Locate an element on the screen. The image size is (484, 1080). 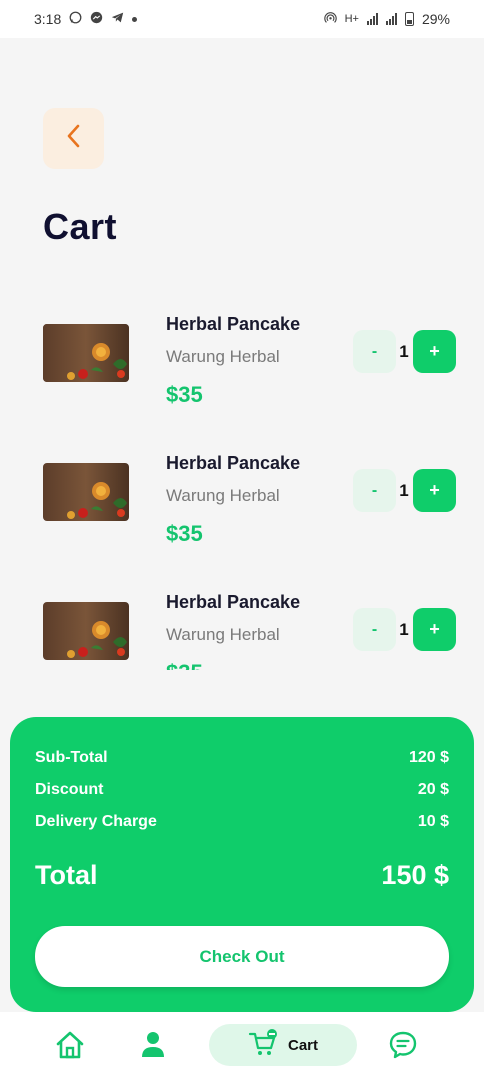
nav-cart-tab: Cart is located at coordinates (283, 1045).